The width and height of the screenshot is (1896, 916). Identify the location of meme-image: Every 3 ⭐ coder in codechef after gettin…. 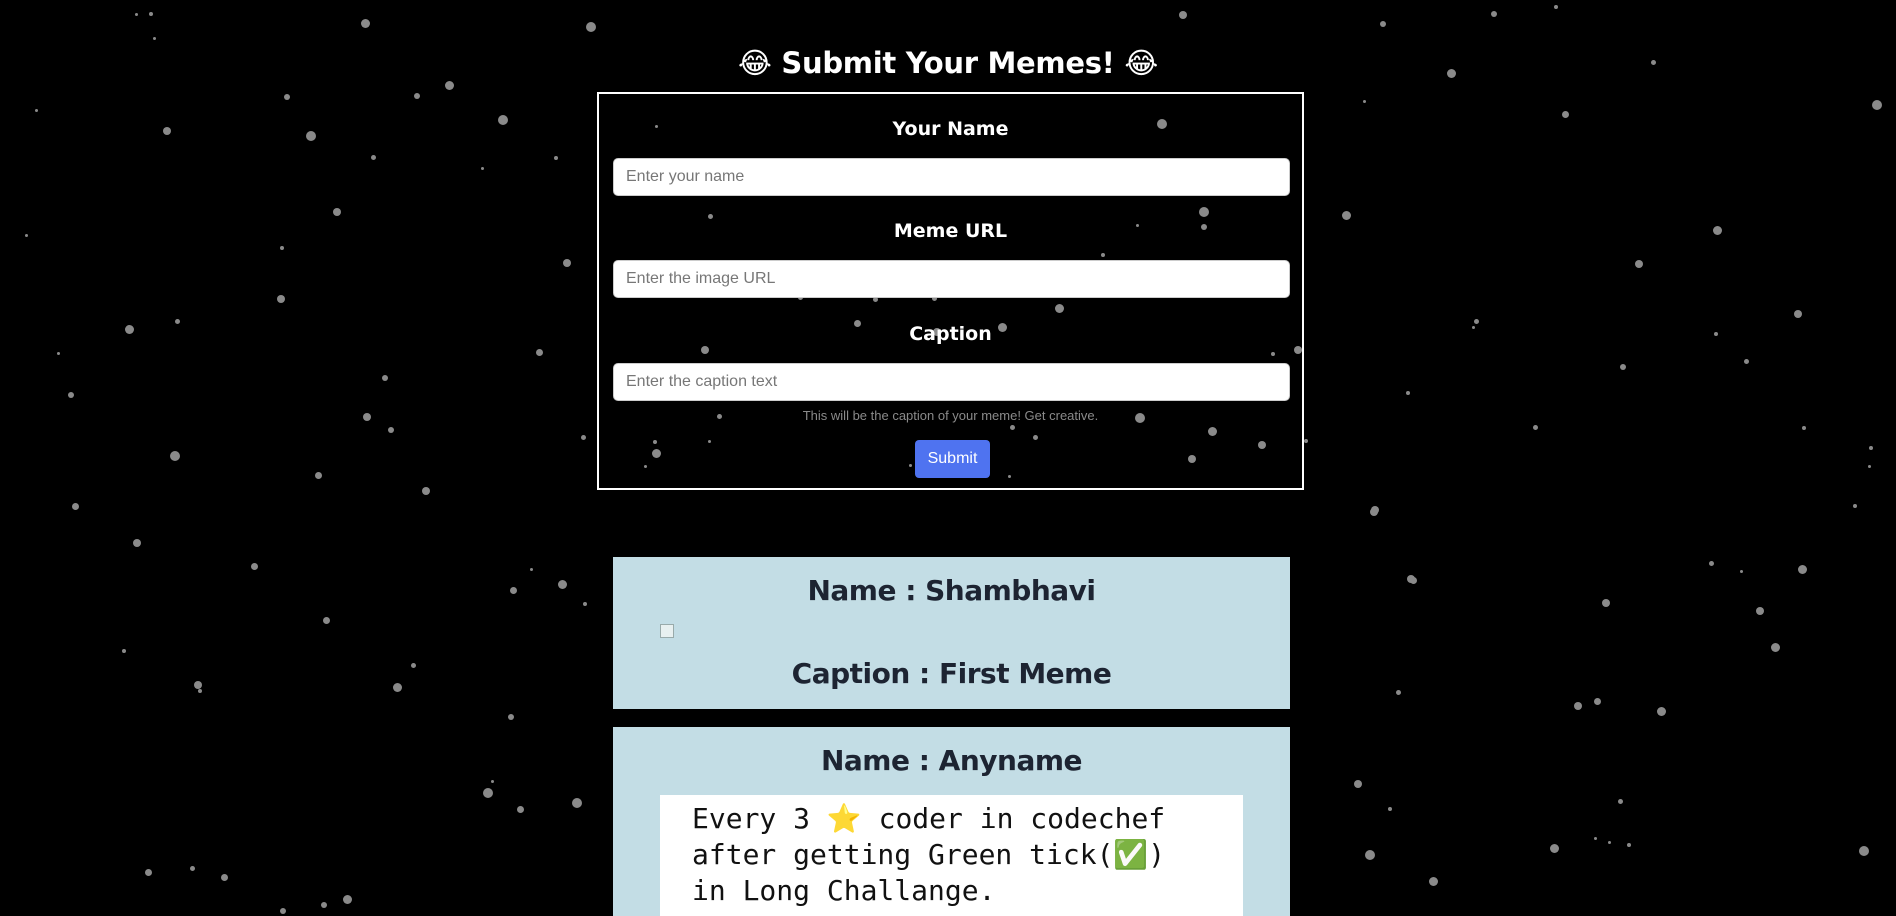
(951, 855).